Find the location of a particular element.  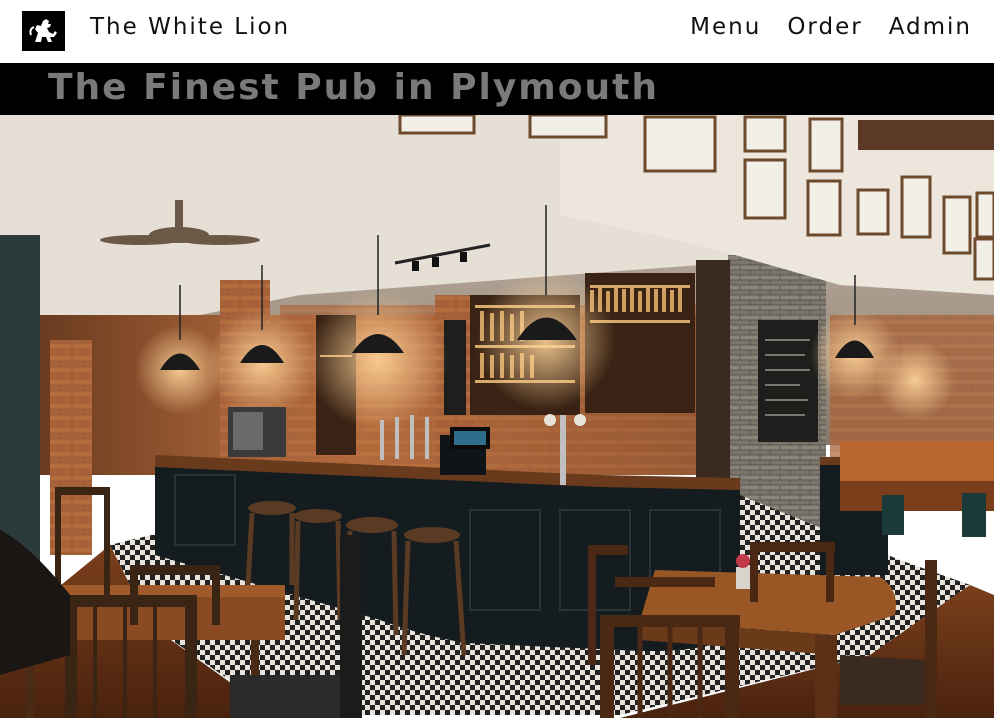

nav-order-link: Order is located at coordinates (824, 27).